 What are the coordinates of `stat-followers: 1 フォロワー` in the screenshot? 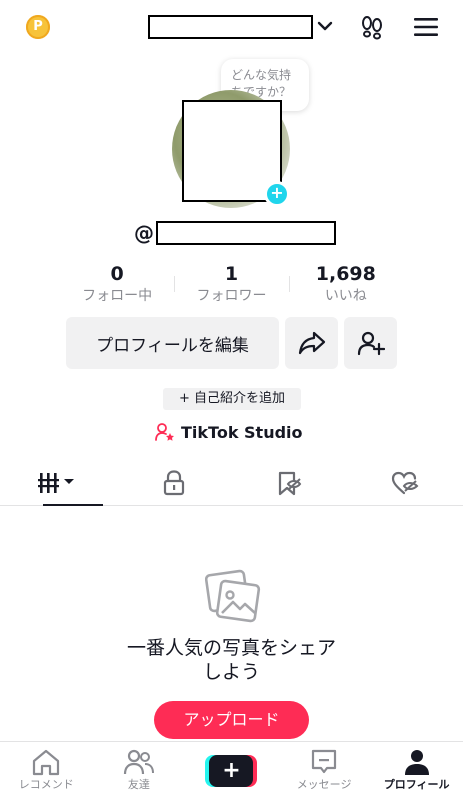 It's located at (231, 285).